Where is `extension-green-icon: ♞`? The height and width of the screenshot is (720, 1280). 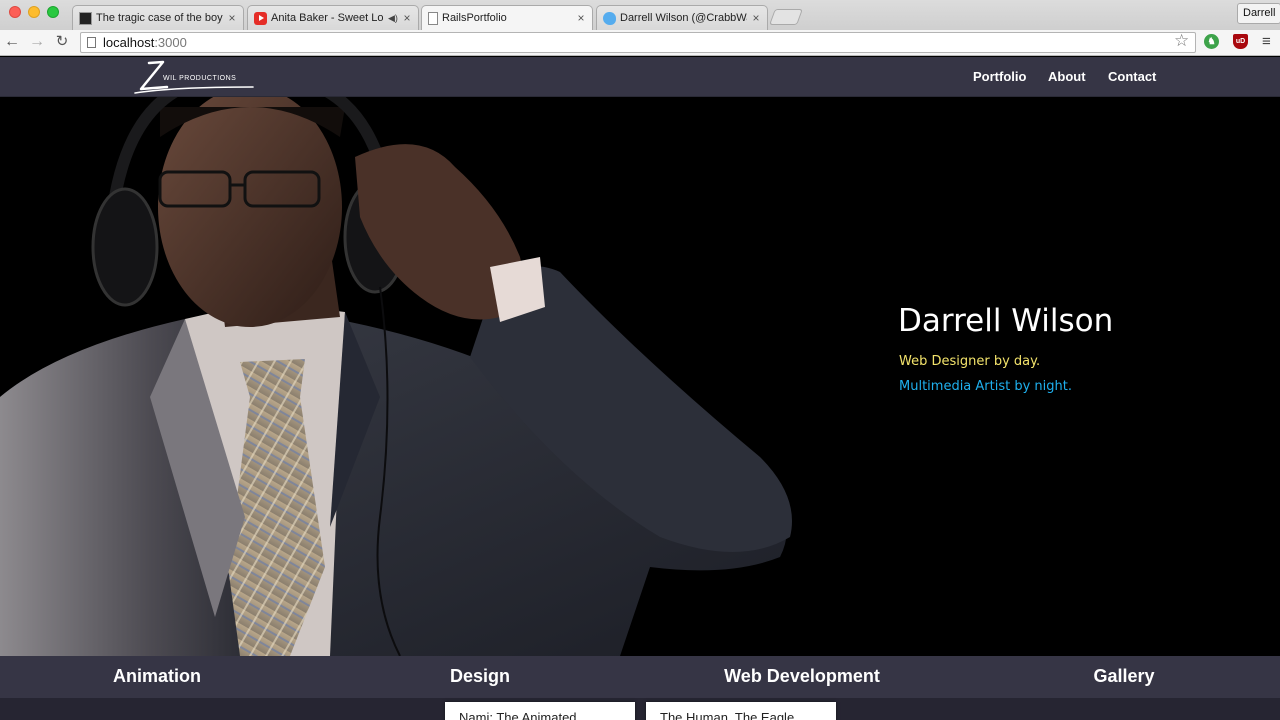 extension-green-icon: ♞ is located at coordinates (1211, 41).